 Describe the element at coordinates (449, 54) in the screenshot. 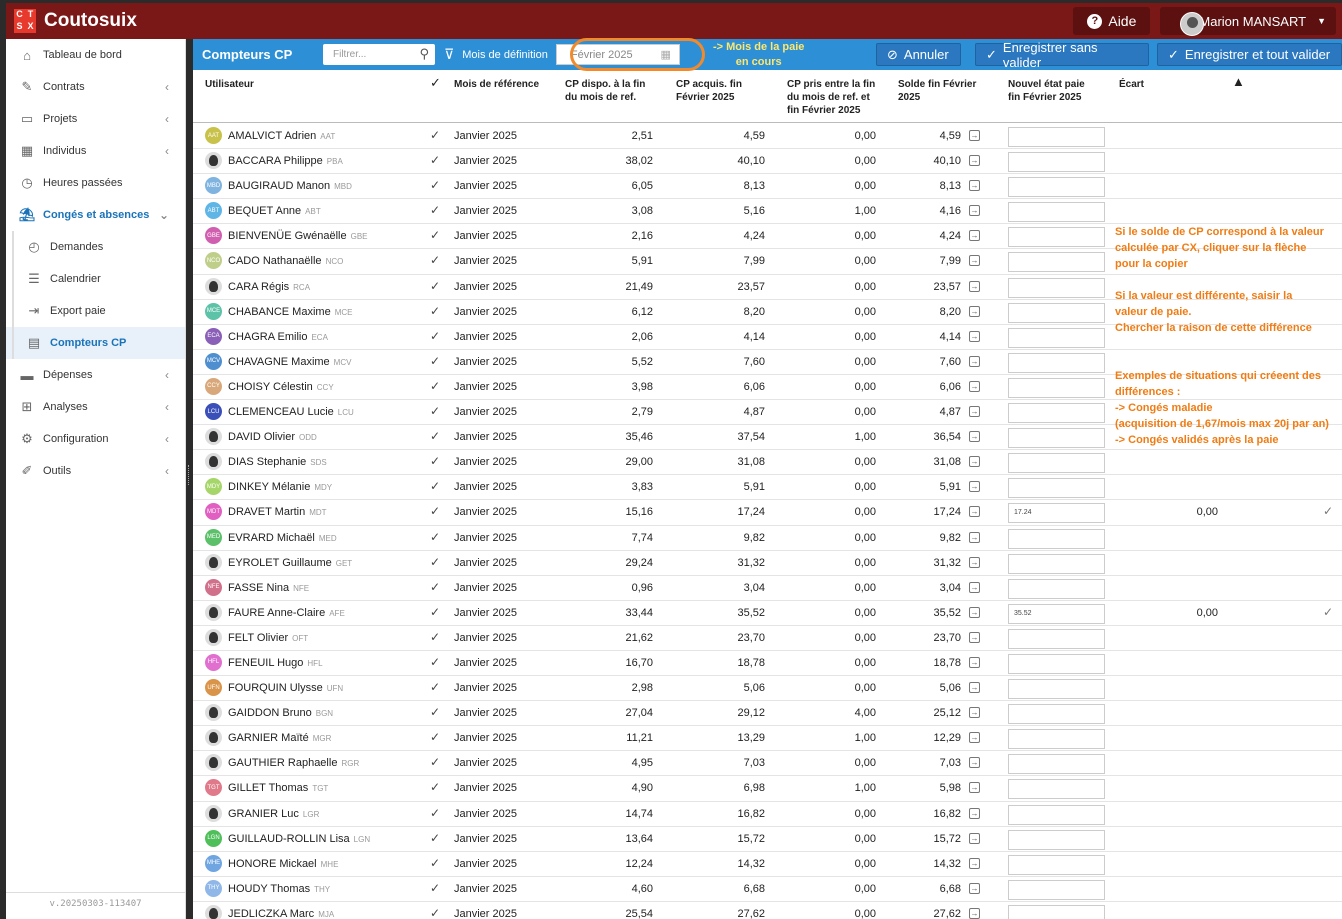

I see `clear-filter-icon: ⊽` at that location.